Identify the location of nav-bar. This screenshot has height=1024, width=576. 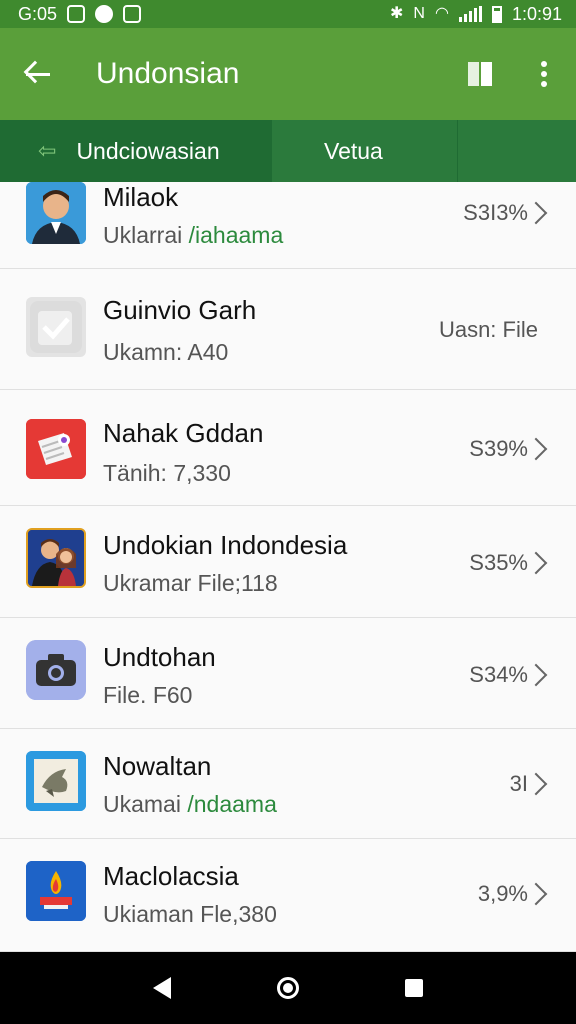
(288, 988).